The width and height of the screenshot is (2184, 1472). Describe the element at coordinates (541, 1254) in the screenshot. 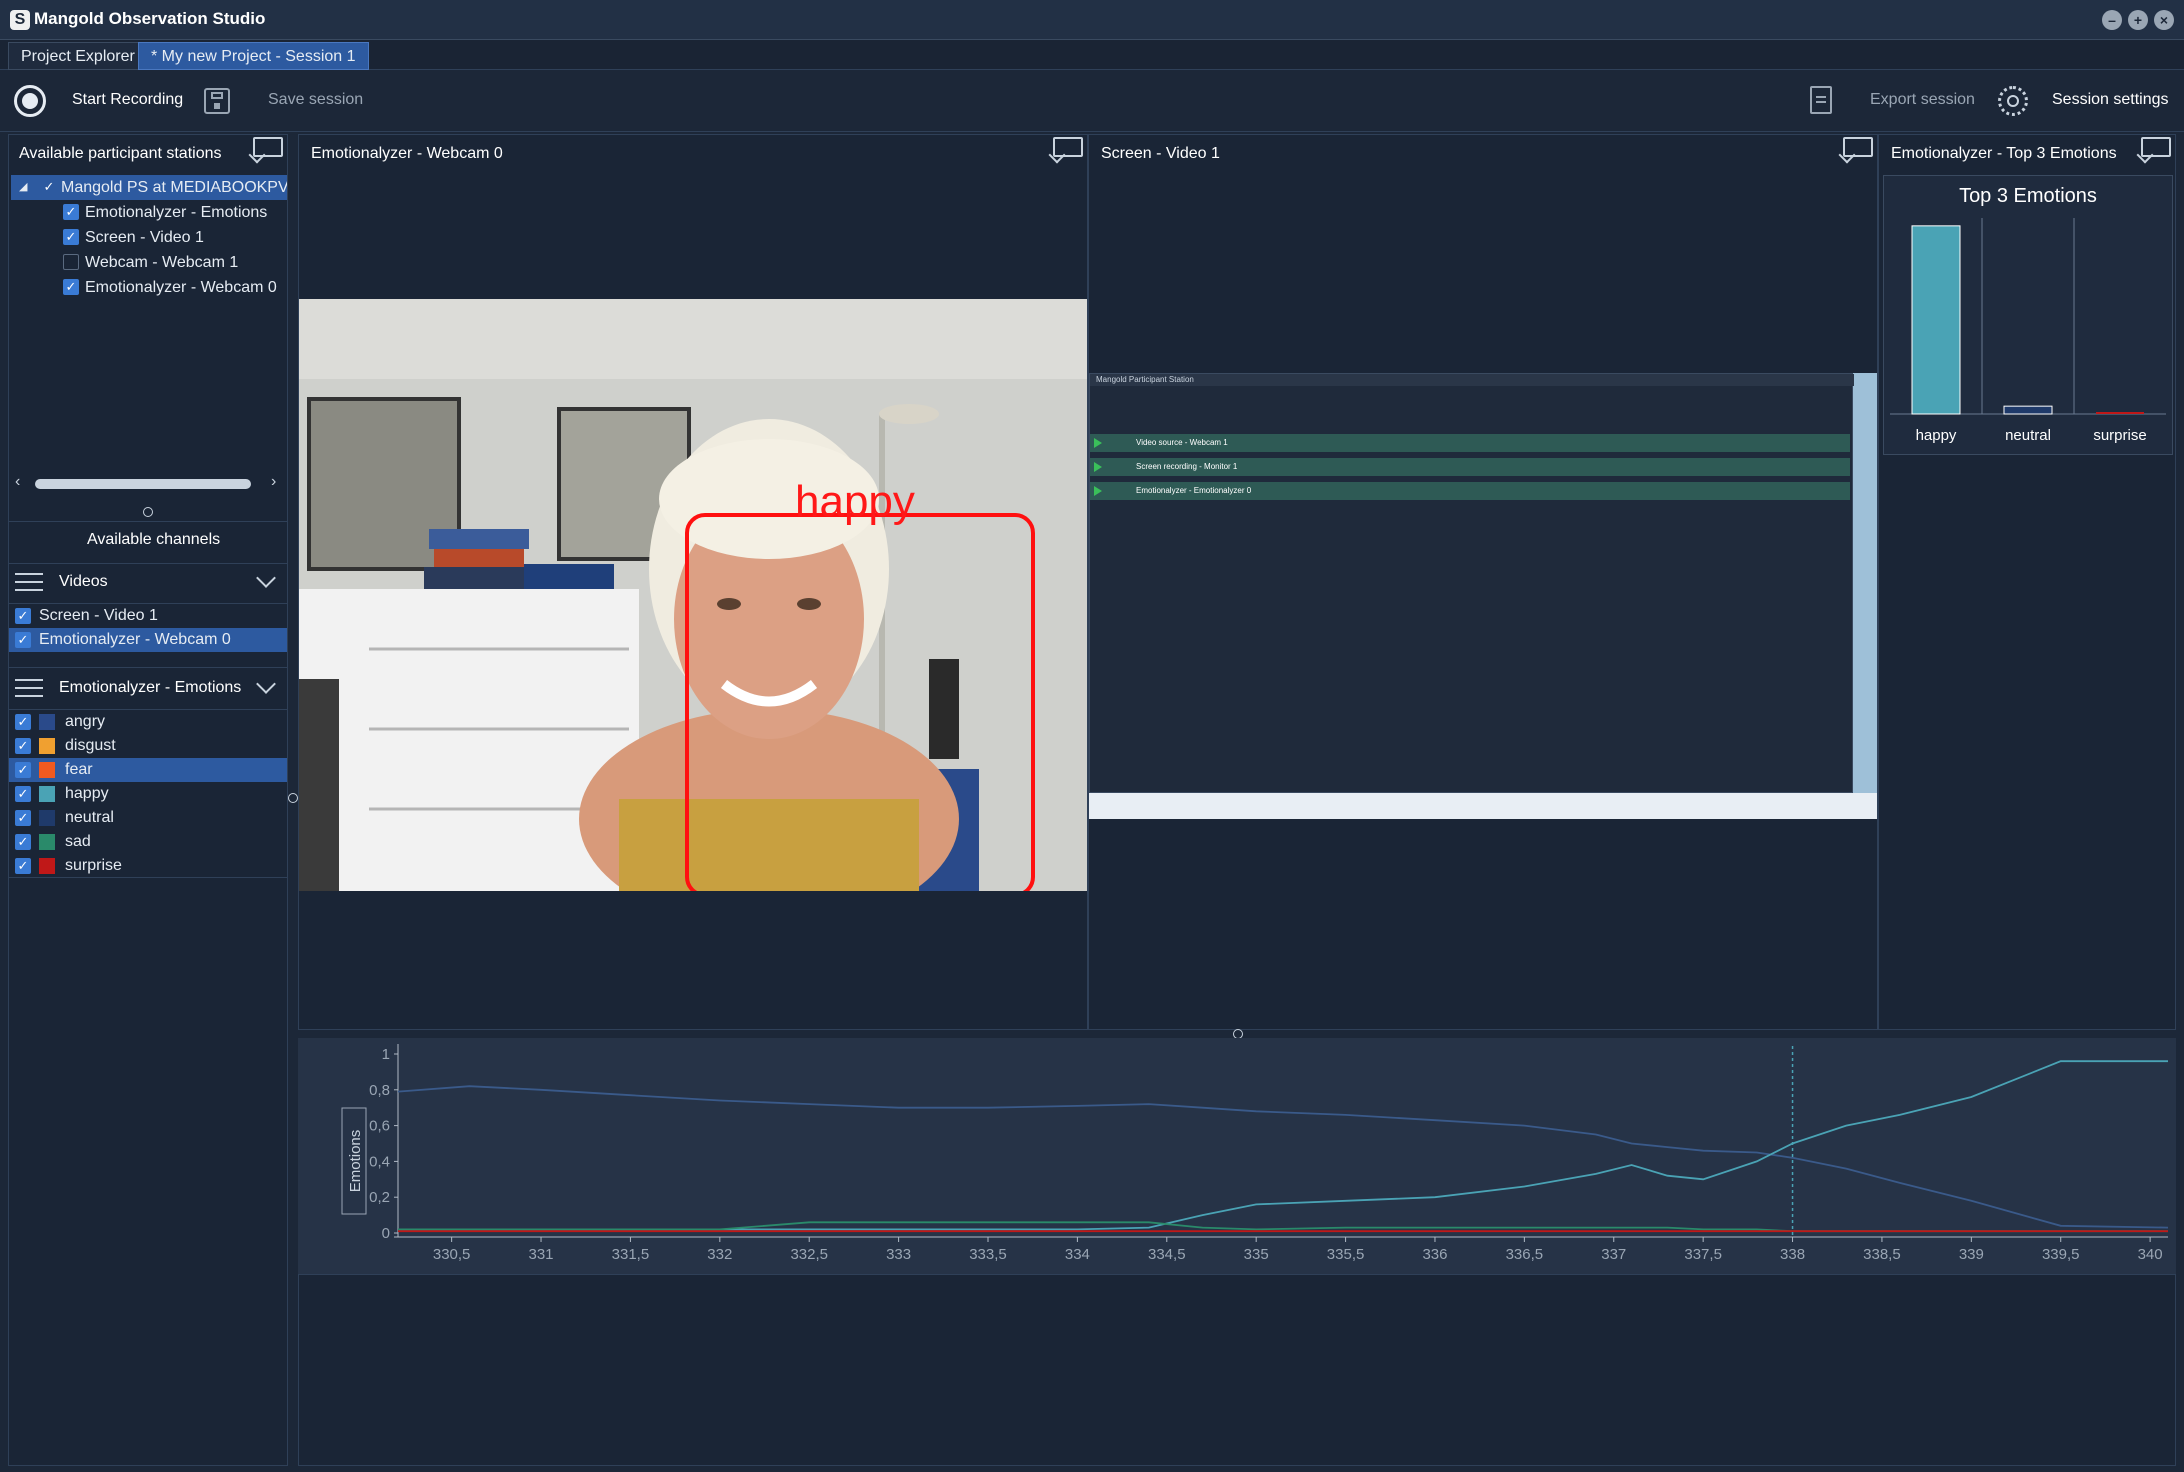

I see `x-tick-label: 331` at that location.